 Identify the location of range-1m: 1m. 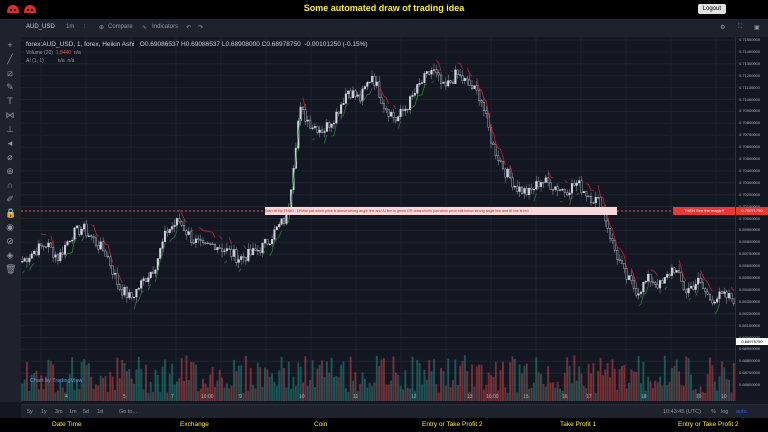
(73, 412).